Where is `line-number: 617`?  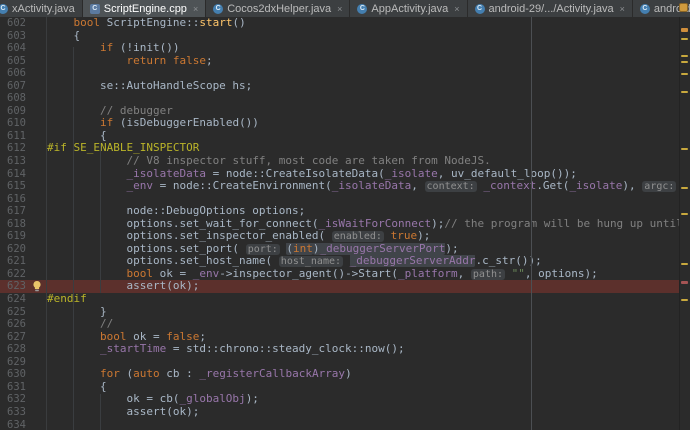 line-number: 617 is located at coordinates (15, 211).